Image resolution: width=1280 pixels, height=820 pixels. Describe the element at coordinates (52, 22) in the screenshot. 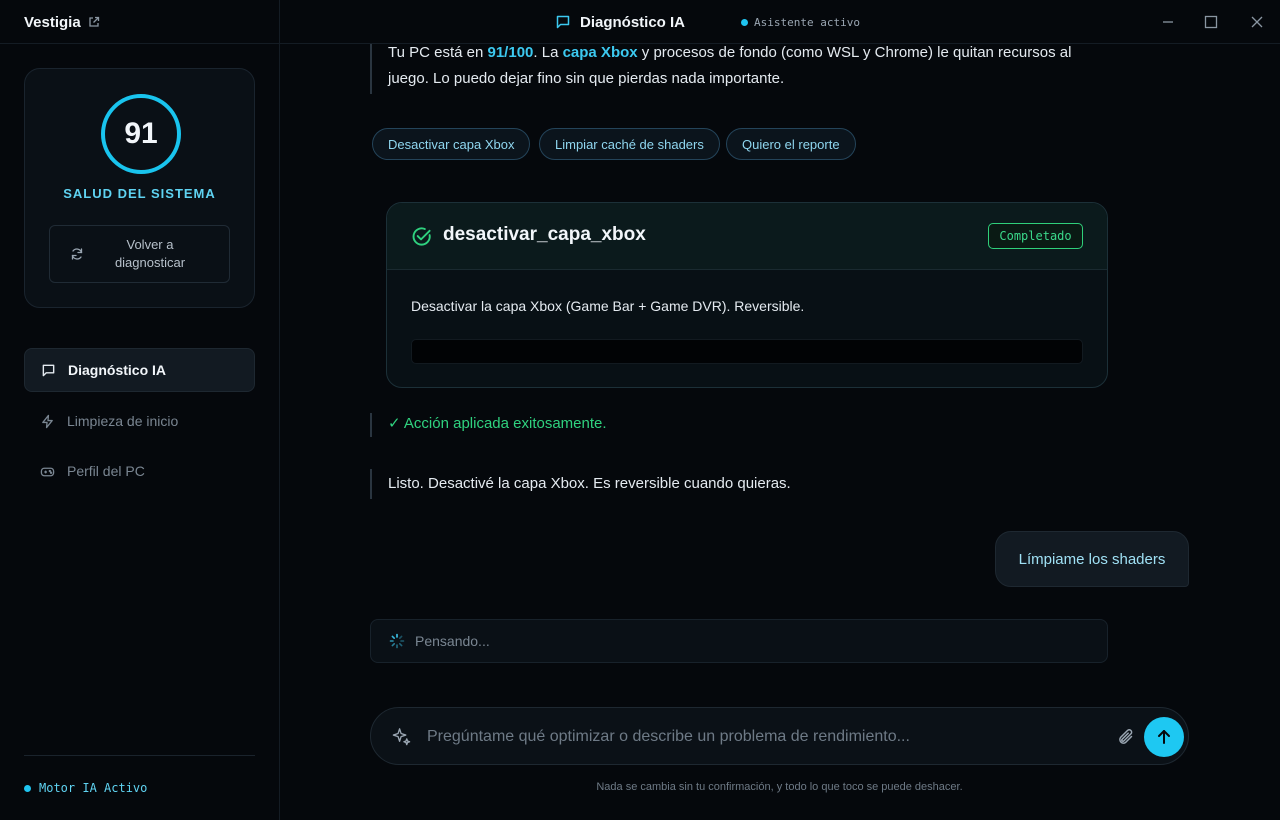

I see `brand-name: Vestigia` at that location.